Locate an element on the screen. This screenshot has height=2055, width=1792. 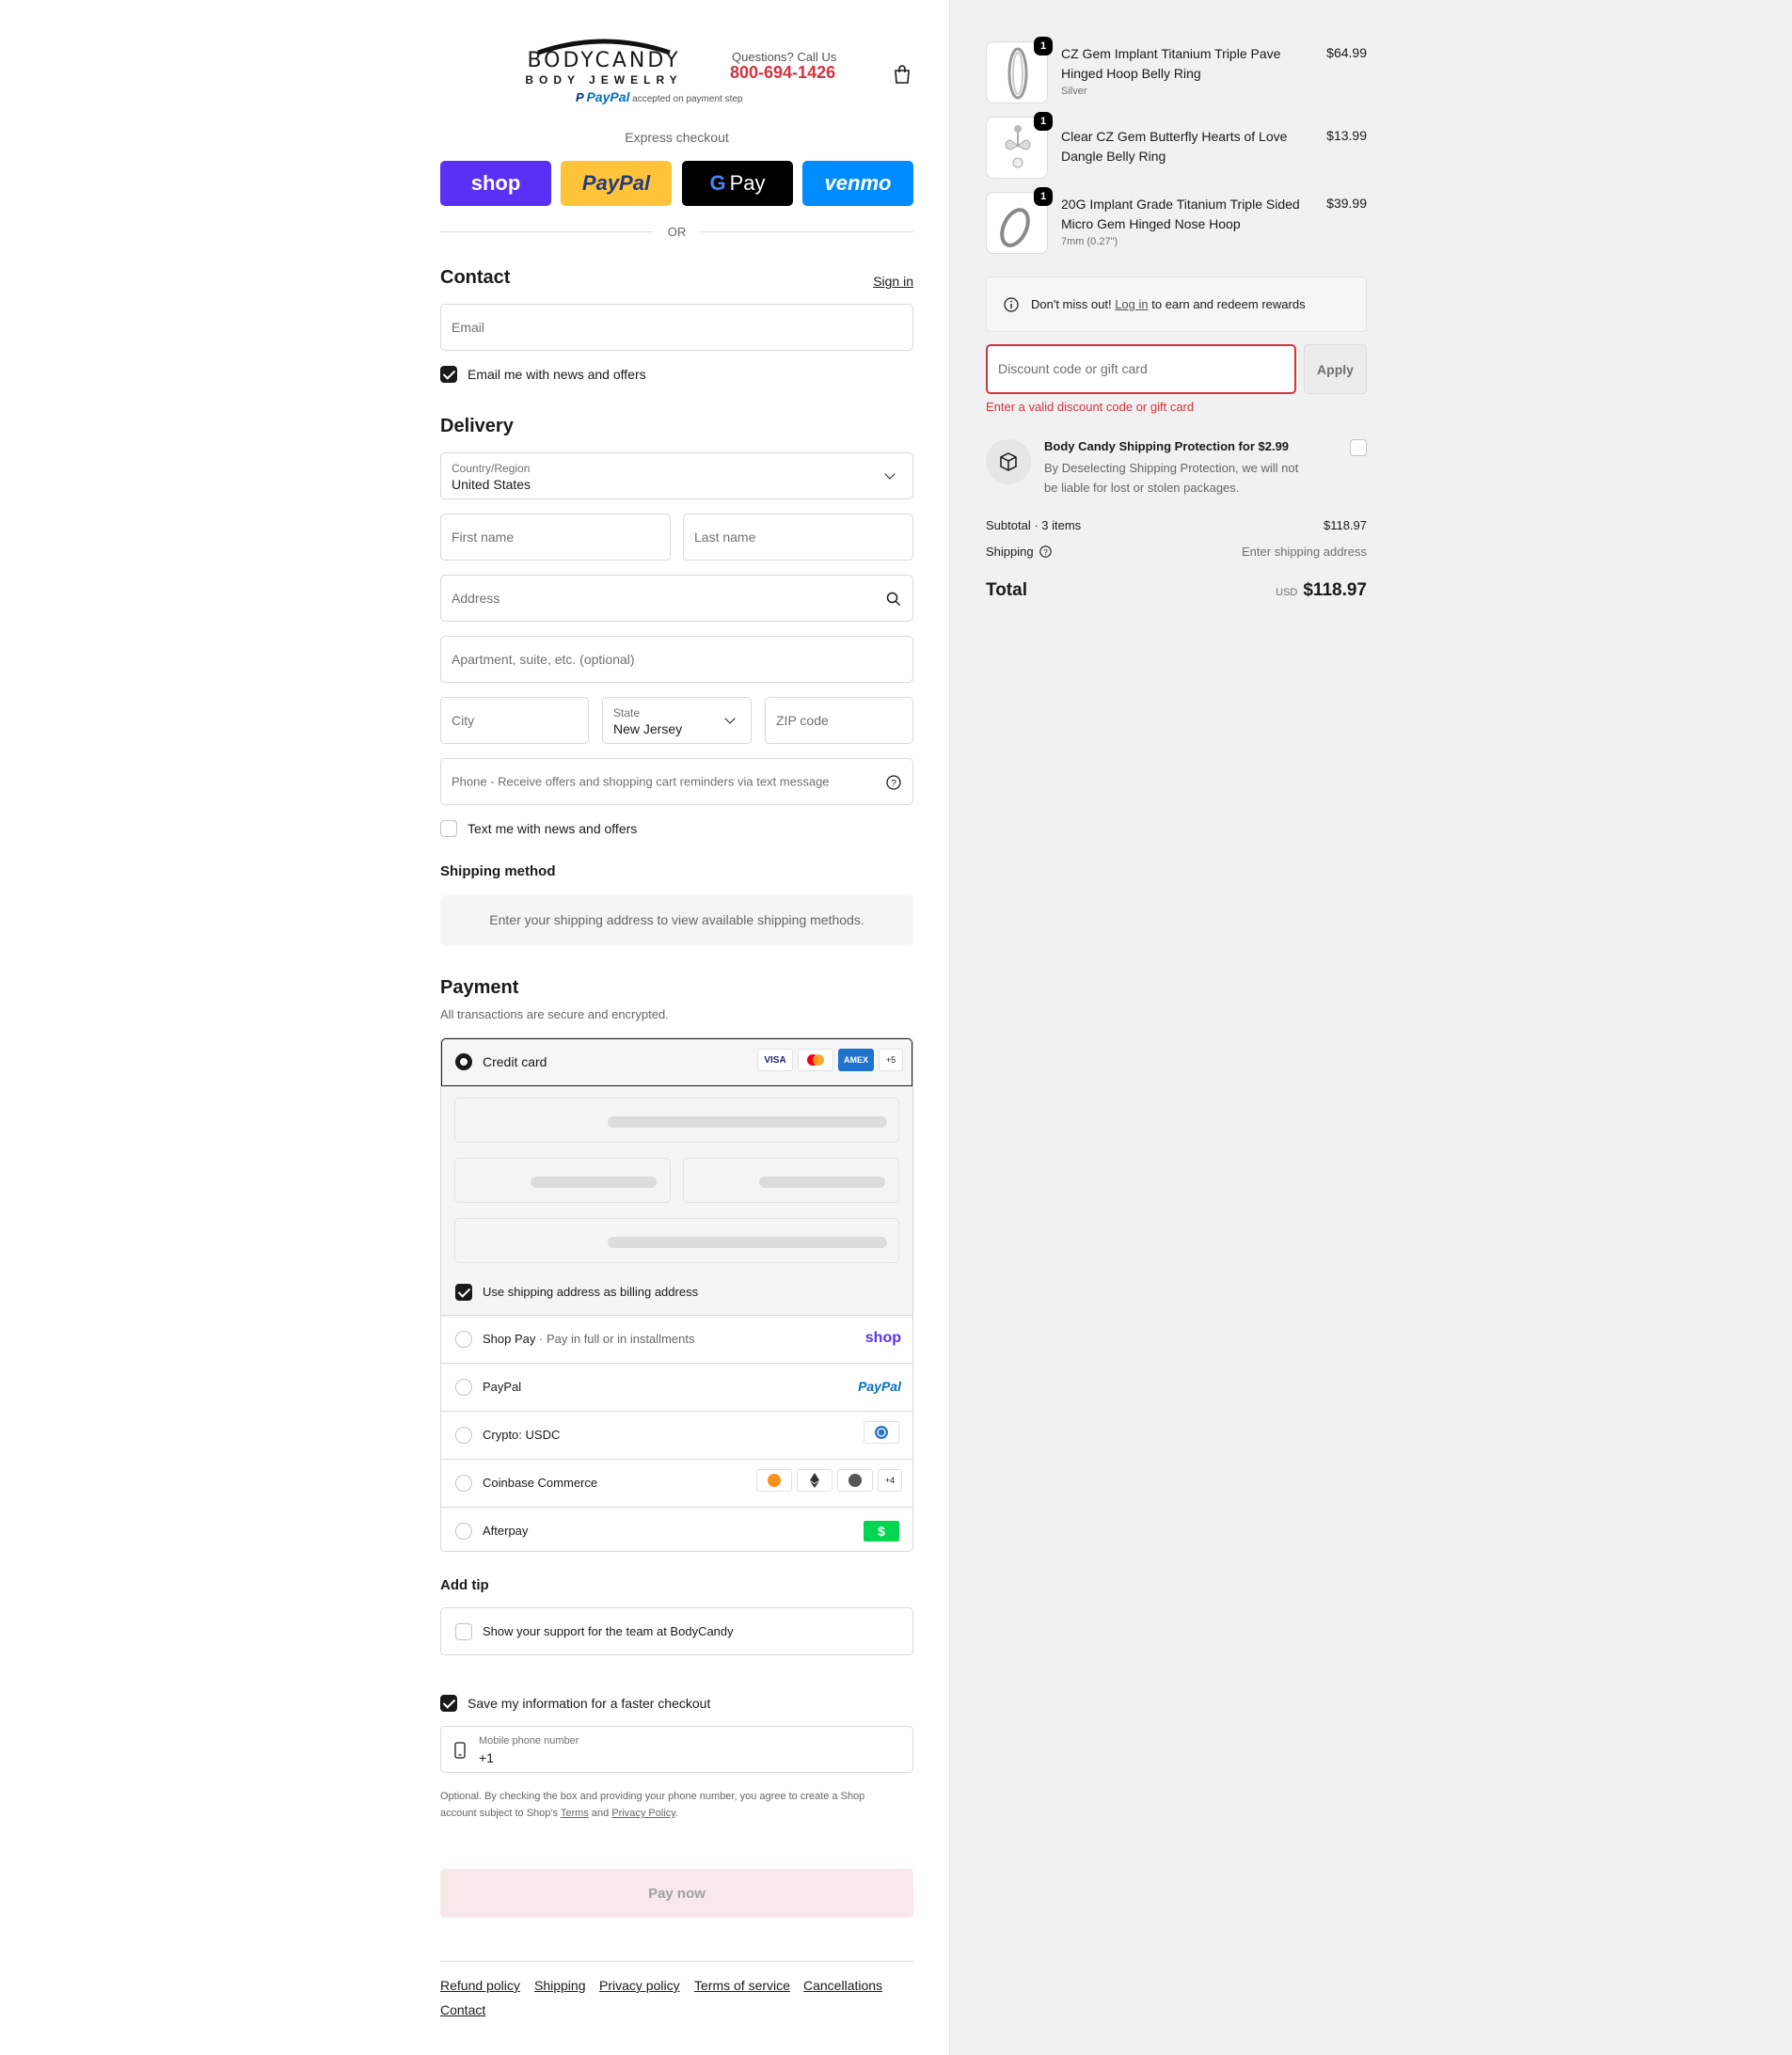
discount-error: Enter a valid discount code or gift card is located at coordinates (1090, 407).